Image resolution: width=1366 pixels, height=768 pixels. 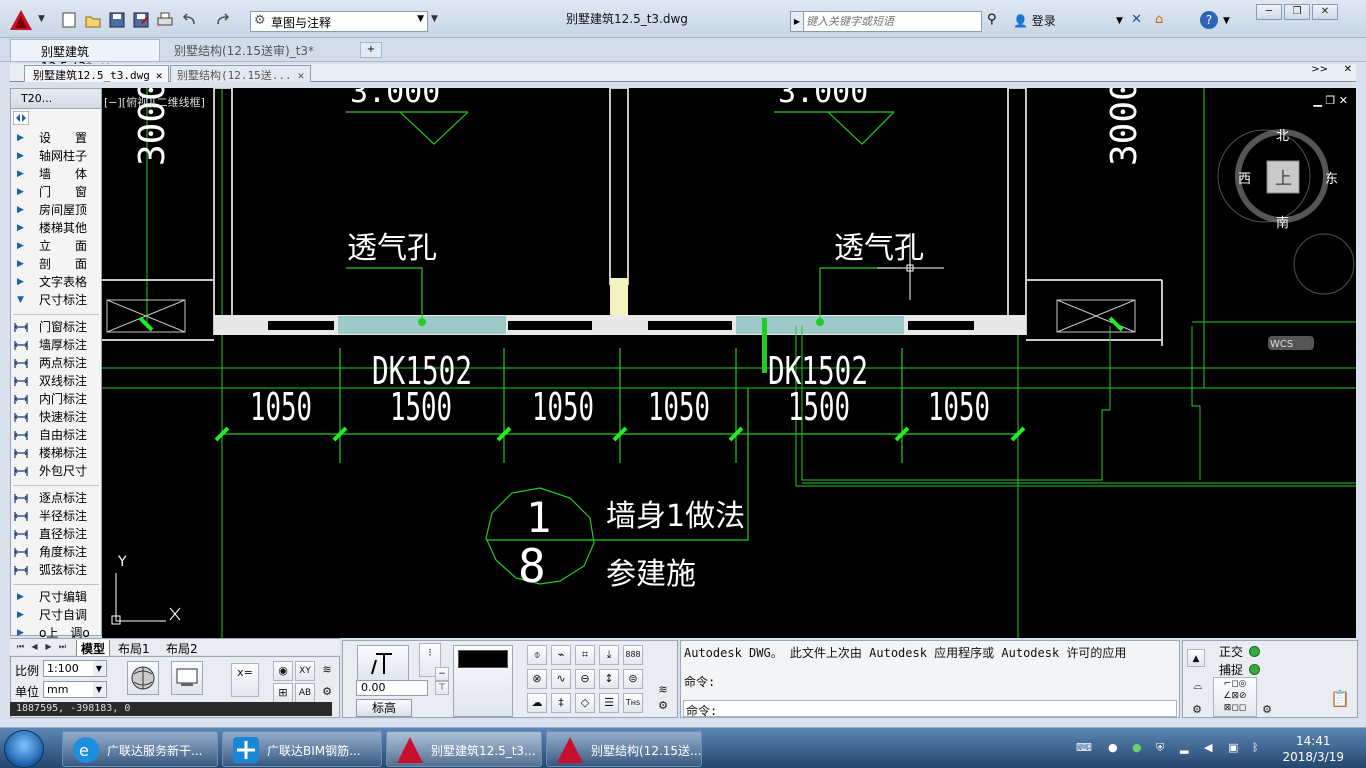 I want to click on viewport-minimize-icon: ▁, so click(x=1317, y=100).